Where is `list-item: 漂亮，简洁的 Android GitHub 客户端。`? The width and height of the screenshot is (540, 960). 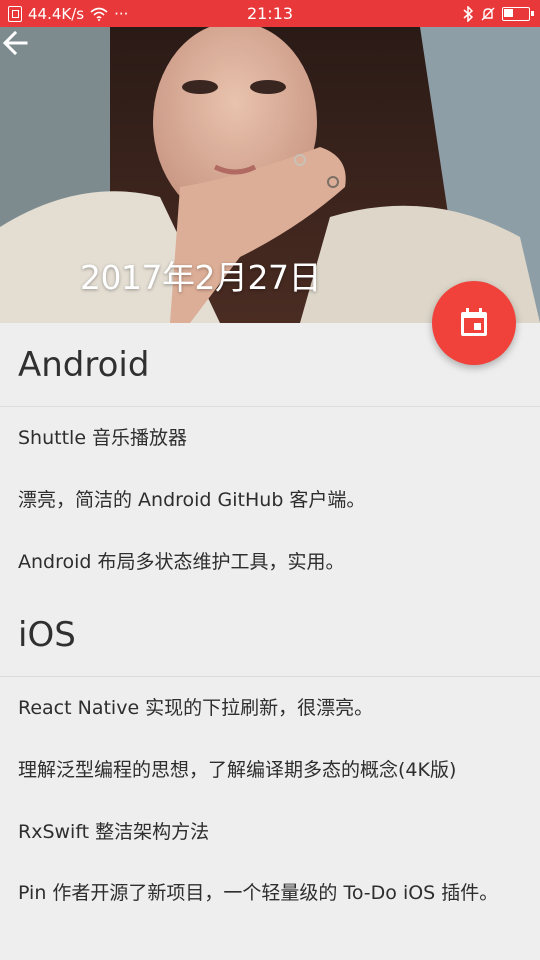
list-item: 漂亮，简洁的 Android GitHub 客户端。 is located at coordinates (270, 500).